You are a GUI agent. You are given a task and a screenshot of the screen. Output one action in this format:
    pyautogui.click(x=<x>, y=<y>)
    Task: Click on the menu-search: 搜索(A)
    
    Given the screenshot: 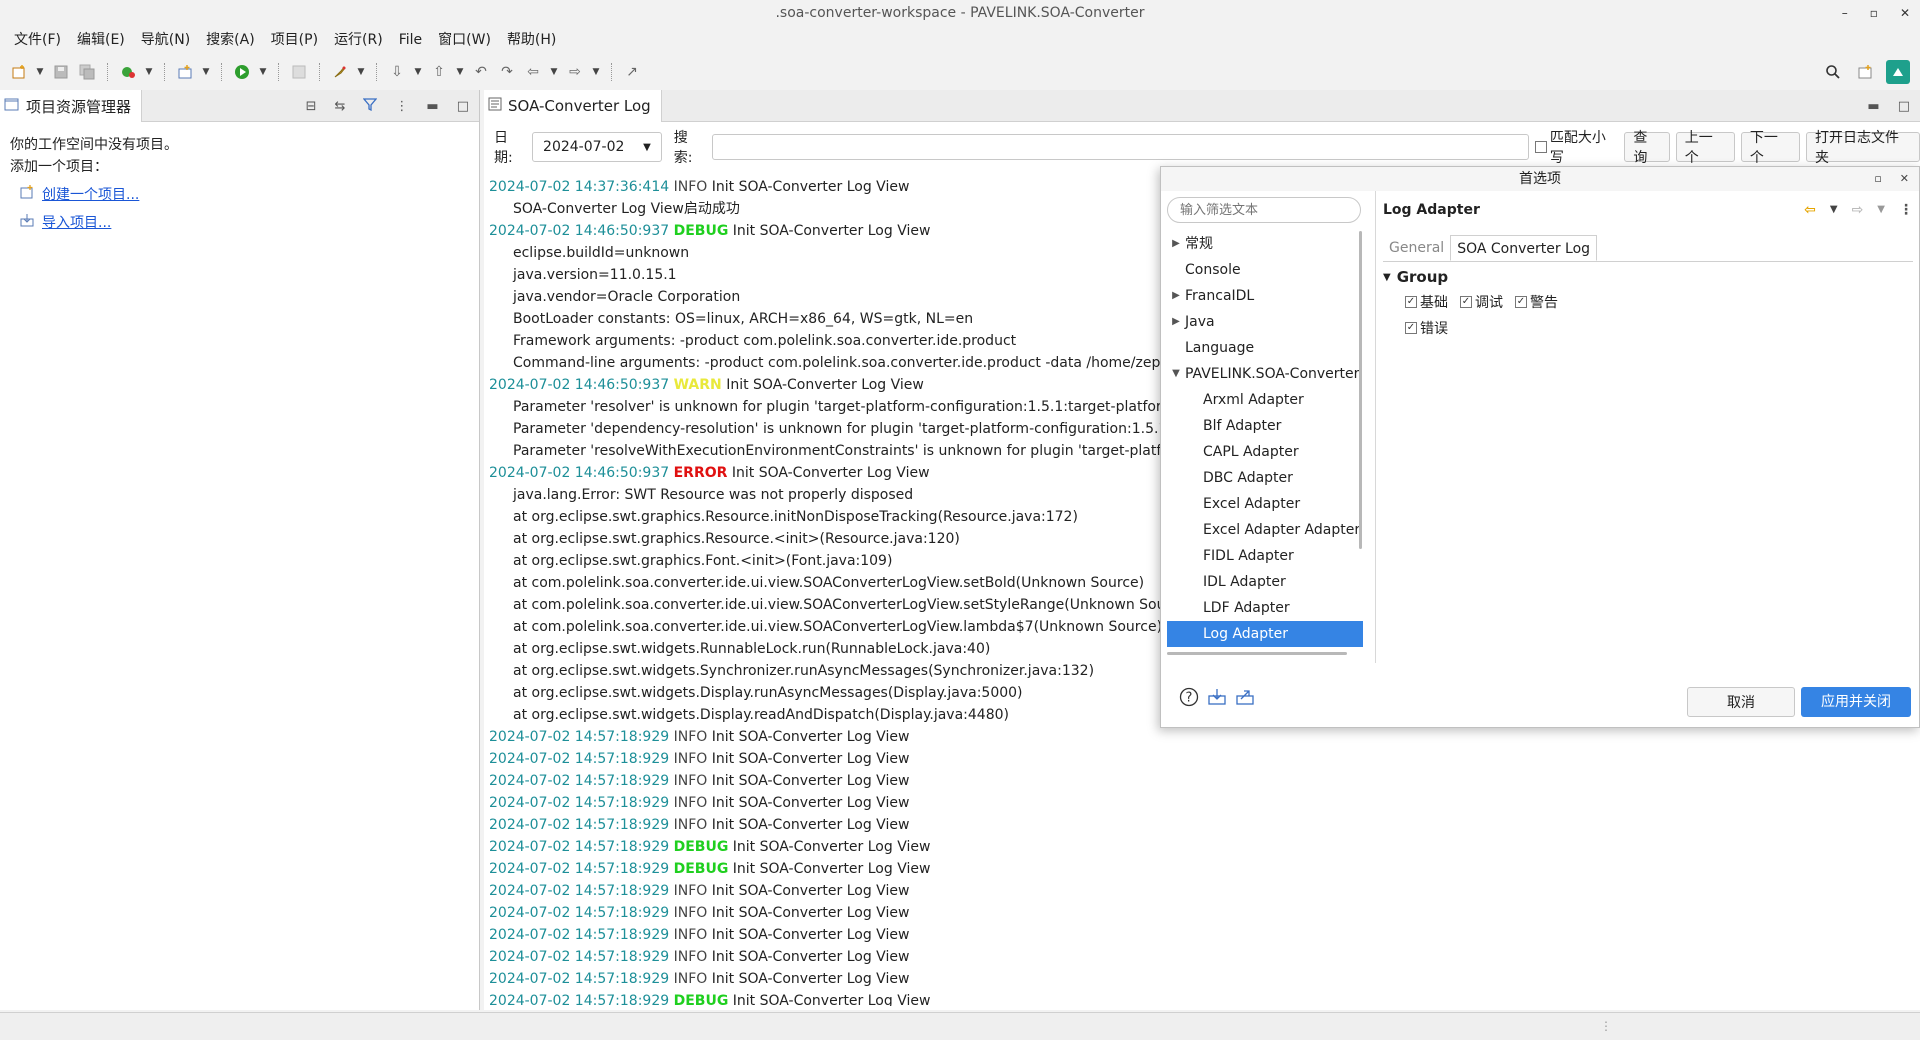 What is the action you would take?
    pyautogui.click(x=230, y=40)
    